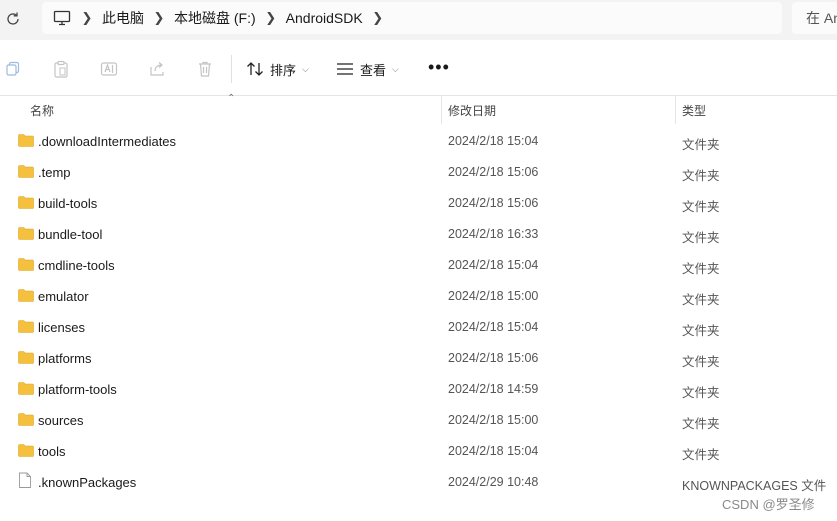 The image size is (837, 521). Describe the element at coordinates (324, 18) in the screenshot. I see `breadcrumb-androidsdk: AndroidSDK` at that location.